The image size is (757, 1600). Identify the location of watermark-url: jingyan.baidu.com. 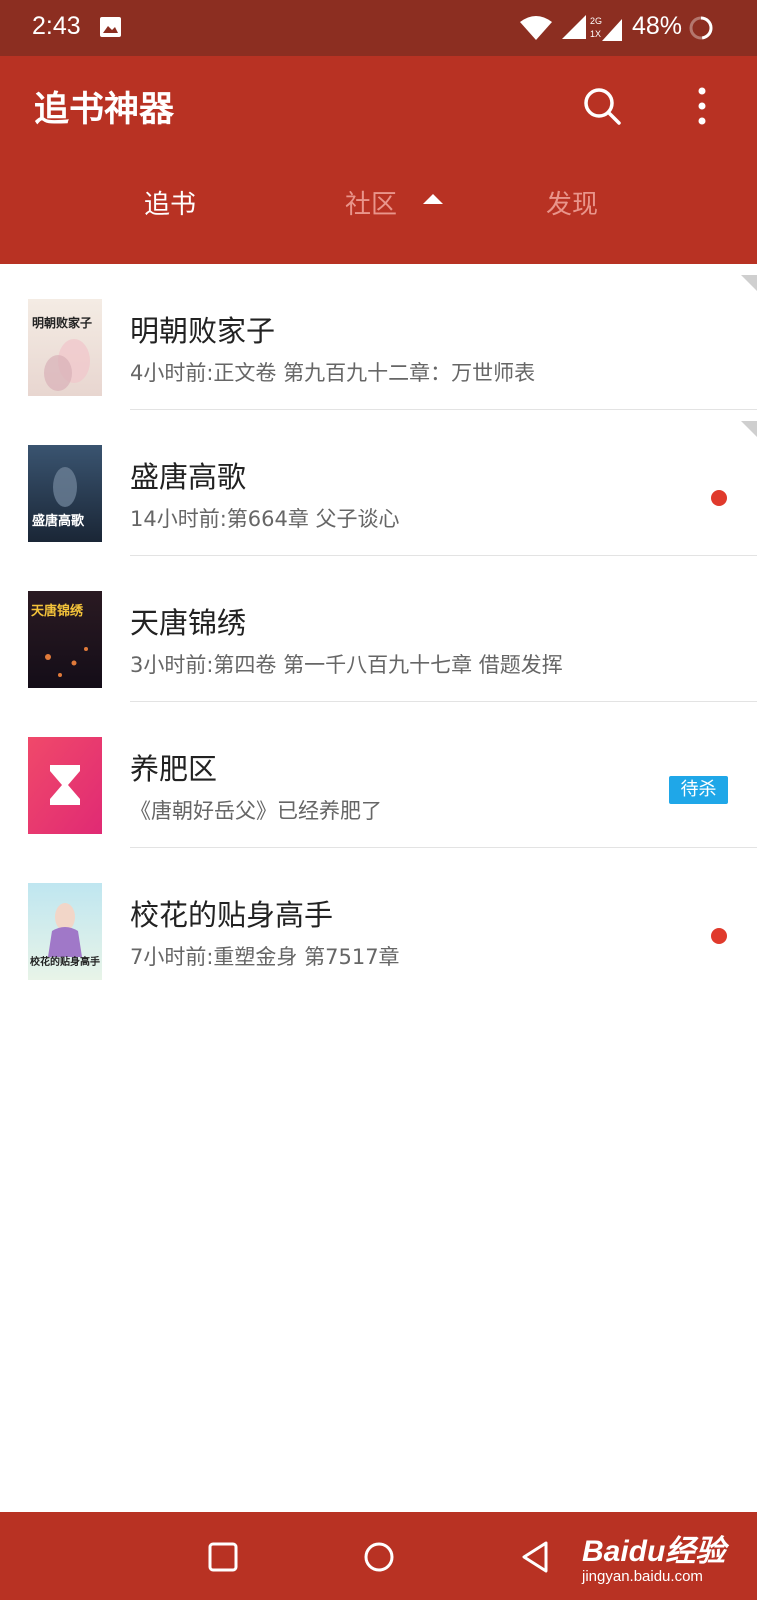
(642, 1576).